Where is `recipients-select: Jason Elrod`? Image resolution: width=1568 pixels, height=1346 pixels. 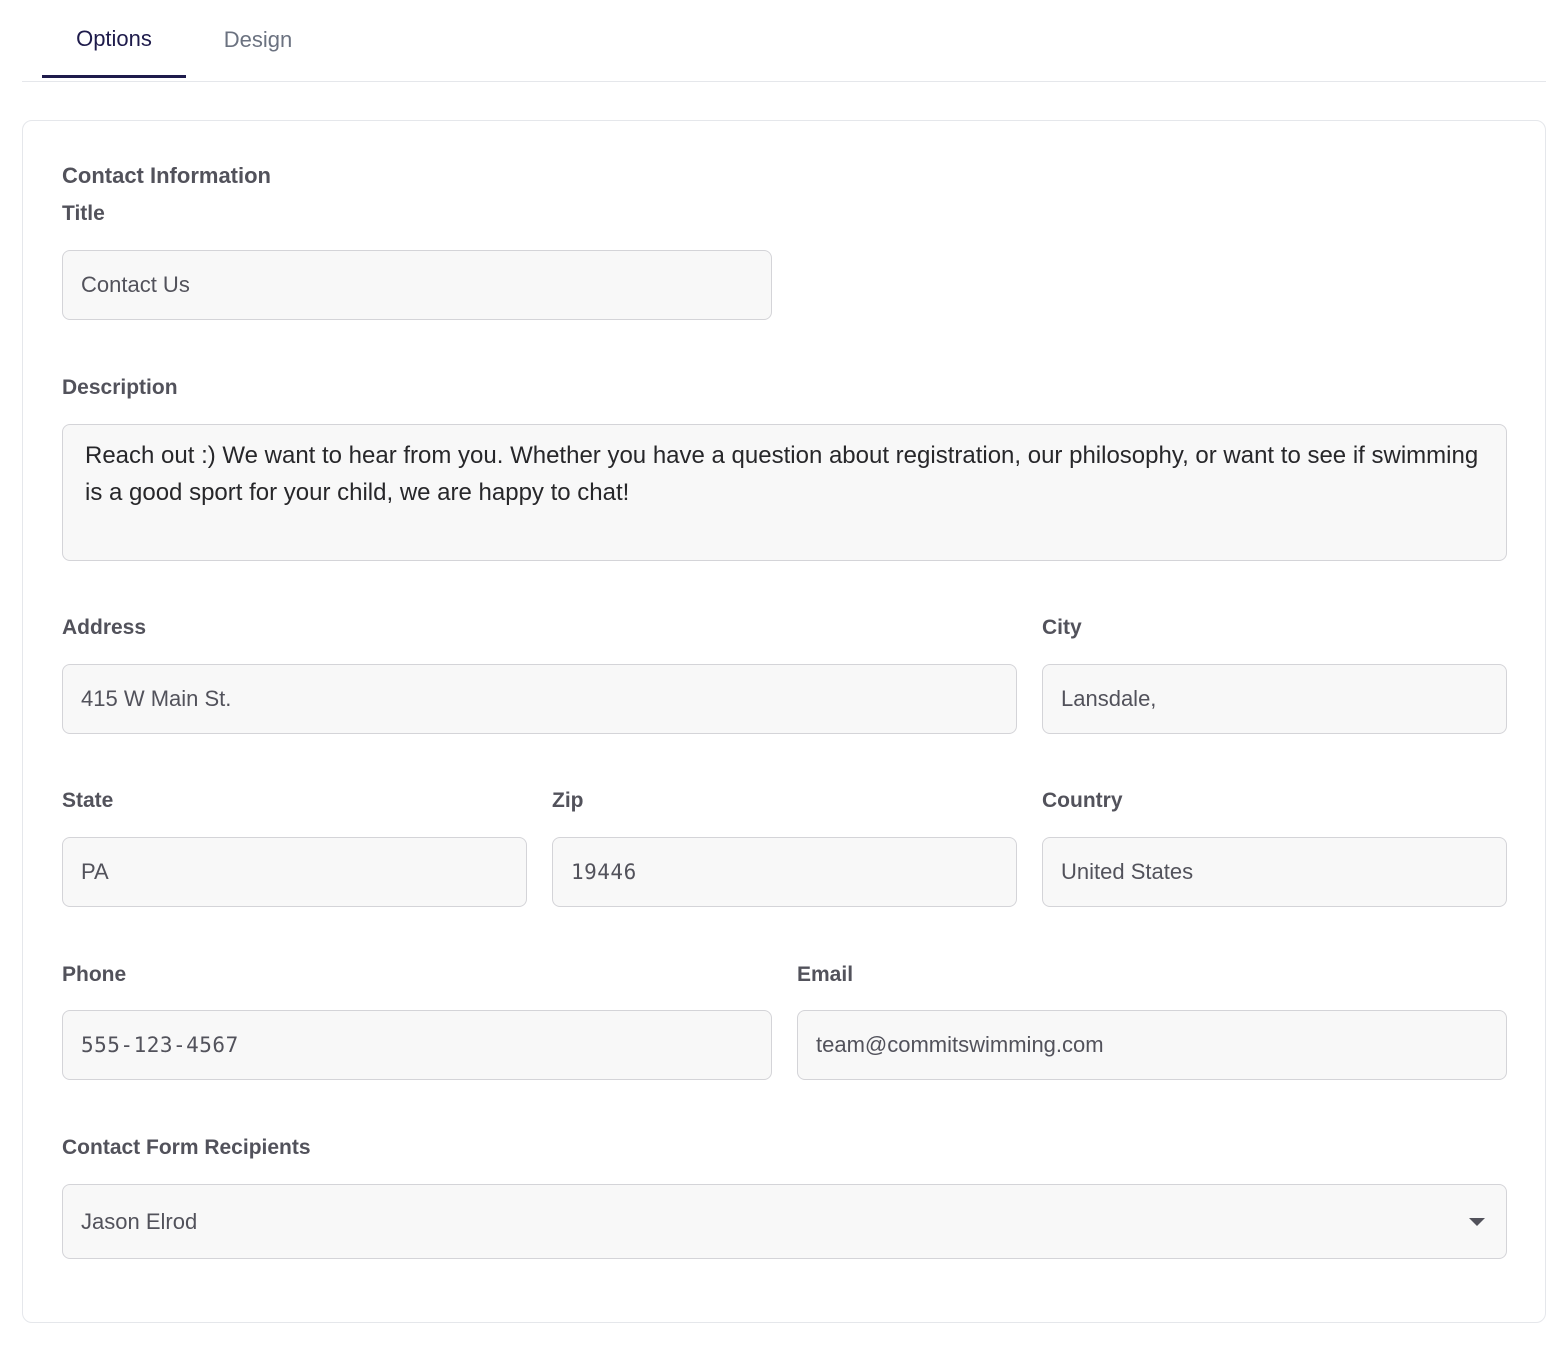 recipients-select: Jason Elrod is located at coordinates (784, 1221).